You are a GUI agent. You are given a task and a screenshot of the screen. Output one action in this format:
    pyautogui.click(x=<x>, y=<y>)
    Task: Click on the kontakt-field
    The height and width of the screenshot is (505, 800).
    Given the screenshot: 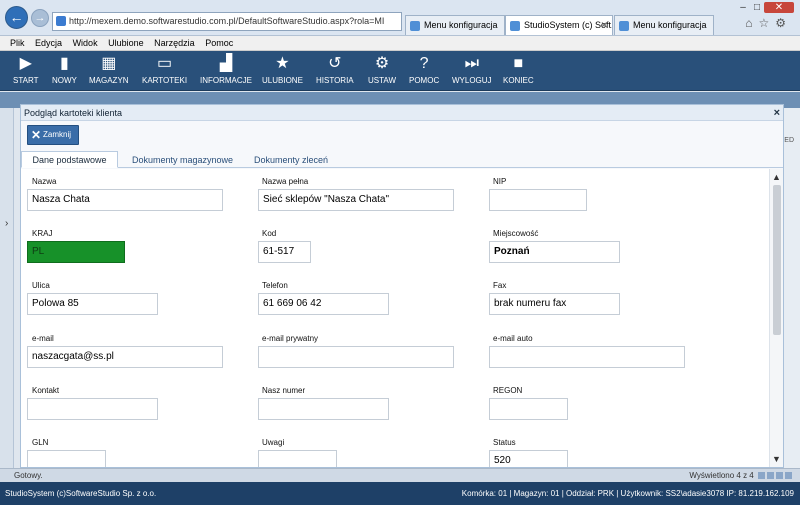 What is the action you would take?
    pyautogui.click(x=92, y=409)
    